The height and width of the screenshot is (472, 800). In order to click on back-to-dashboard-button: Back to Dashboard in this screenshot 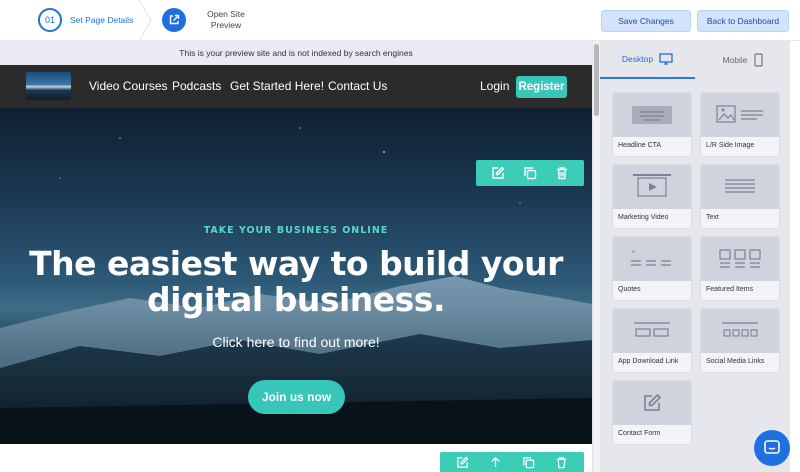, I will do `click(743, 21)`.